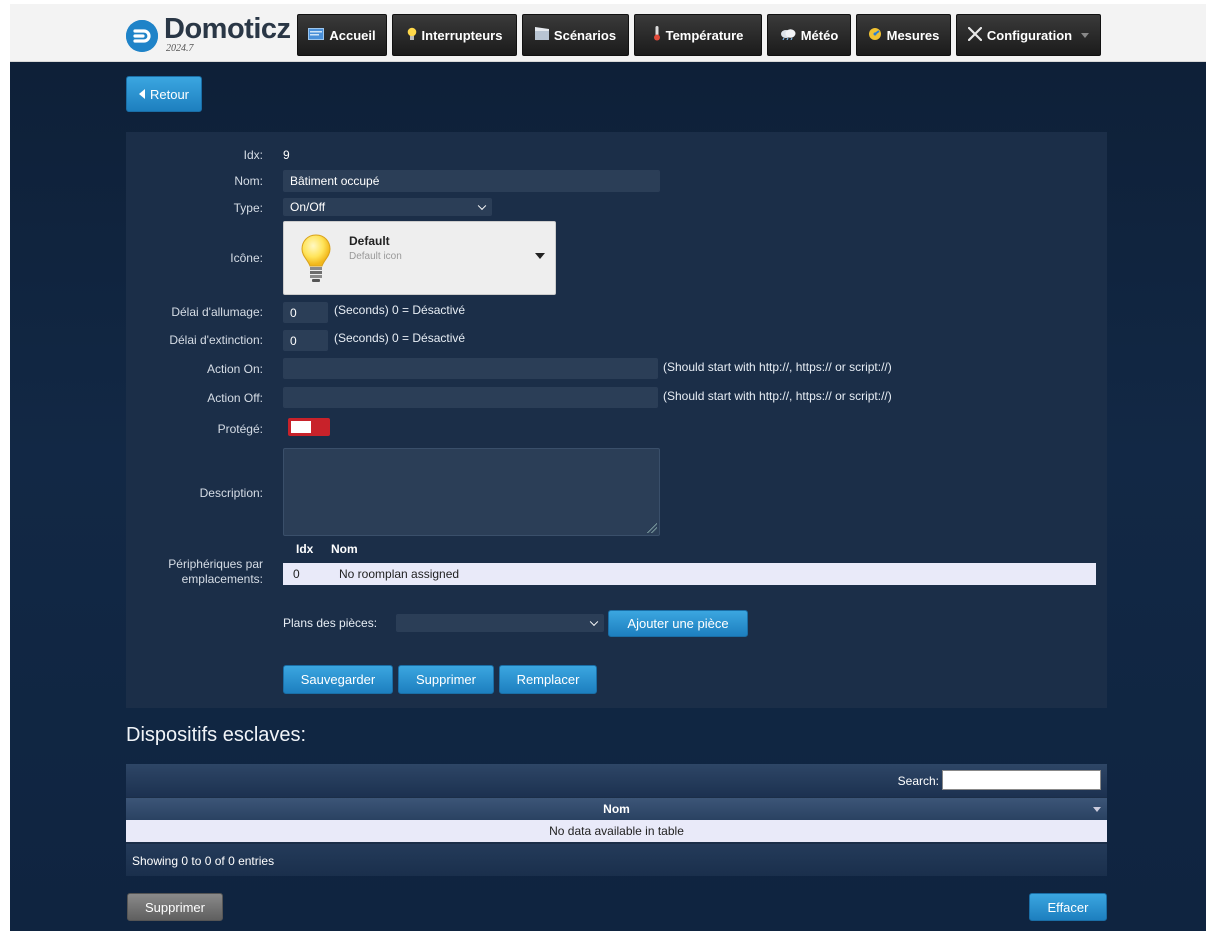  I want to click on description-textarea, so click(471, 492).